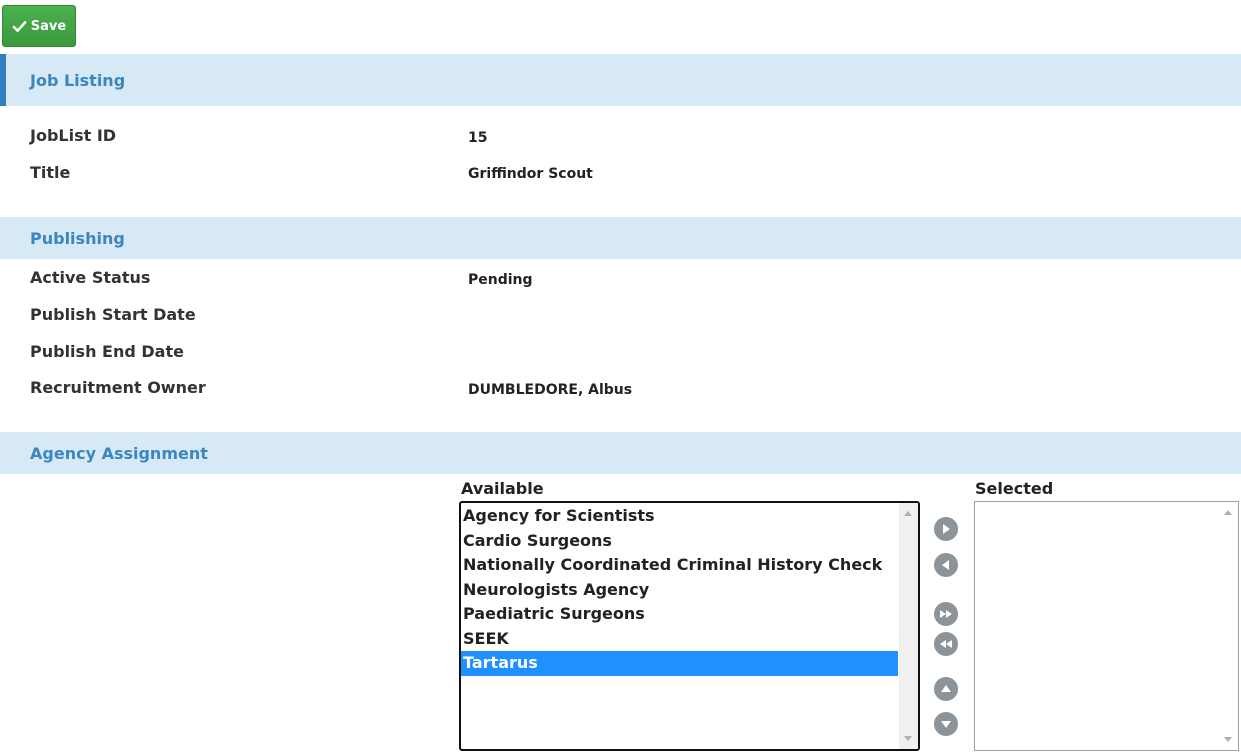 The height and width of the screenshot is (756, 1241). What do you see at coordinates (620, 238) in the screenshot?
I see `section-header-publishing: Publishing` at bounding box center [620, 238].